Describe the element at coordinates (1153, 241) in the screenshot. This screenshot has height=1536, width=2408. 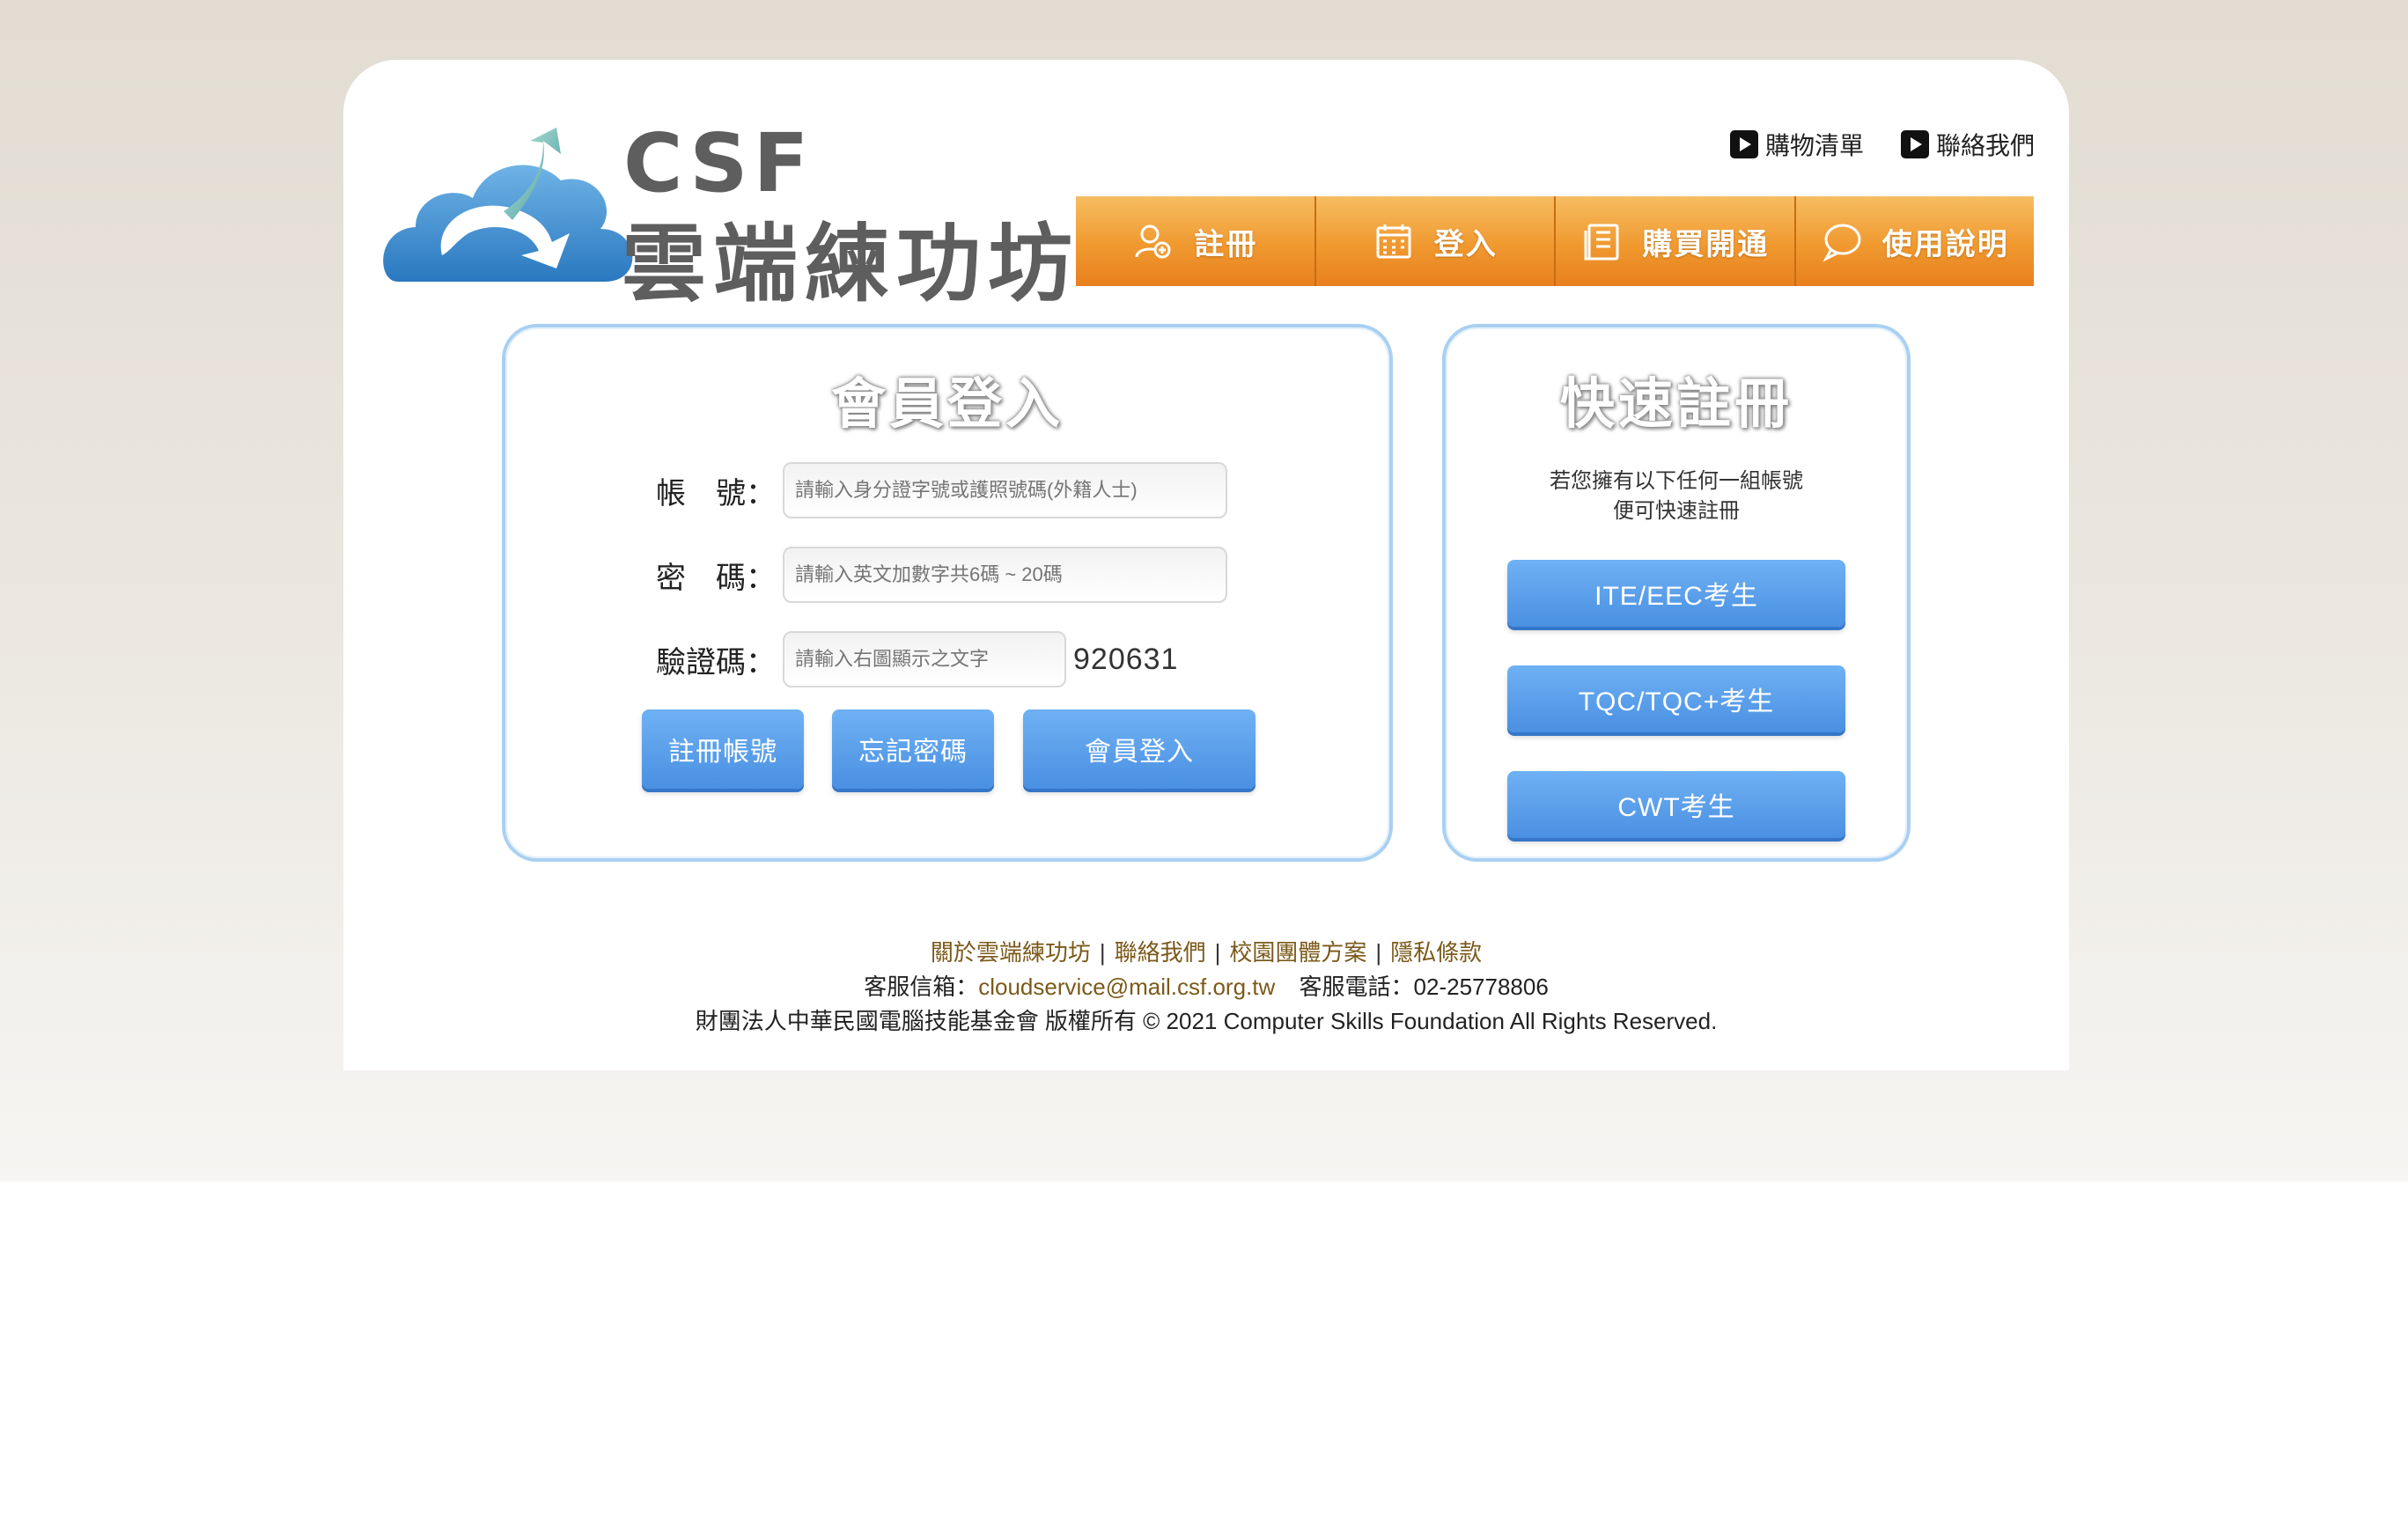
I see `user-add-icon` at that location.